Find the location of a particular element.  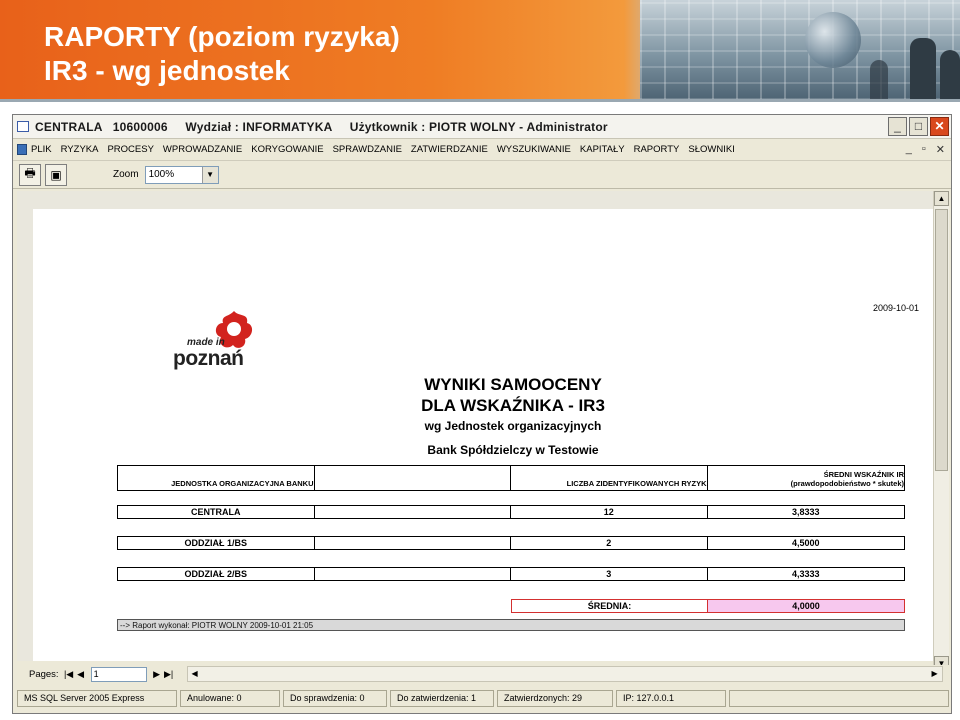

logo-line2: poznań is located at coordinates (208, 358).